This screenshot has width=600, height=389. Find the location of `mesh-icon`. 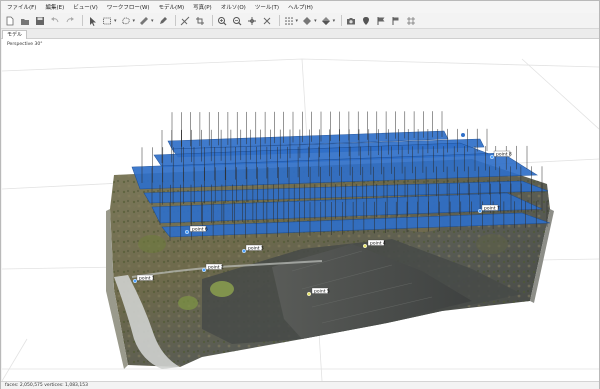

mesh-icon is located at coordinates (307, 21).